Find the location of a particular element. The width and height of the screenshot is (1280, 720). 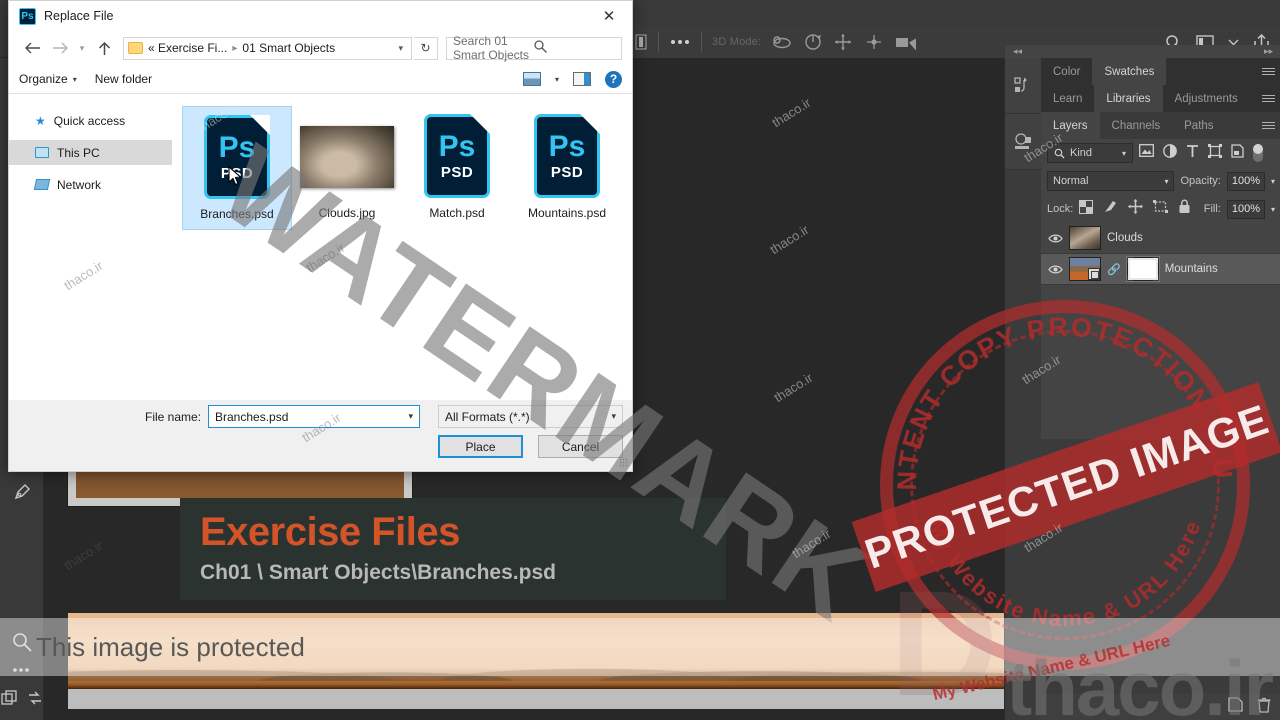

quick-mask-icon is located at coordinates (8, 698).